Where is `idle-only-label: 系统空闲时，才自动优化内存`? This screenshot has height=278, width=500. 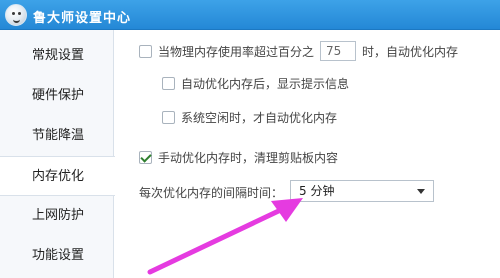
idle-only-label: 系统空闲时，才自动优化内存 is located at coordinates (259, 118).